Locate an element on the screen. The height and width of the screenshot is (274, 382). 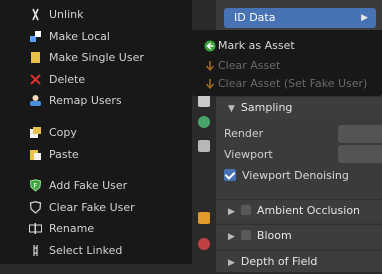
panel-title: Bloom is located at coordinates (274, 235).